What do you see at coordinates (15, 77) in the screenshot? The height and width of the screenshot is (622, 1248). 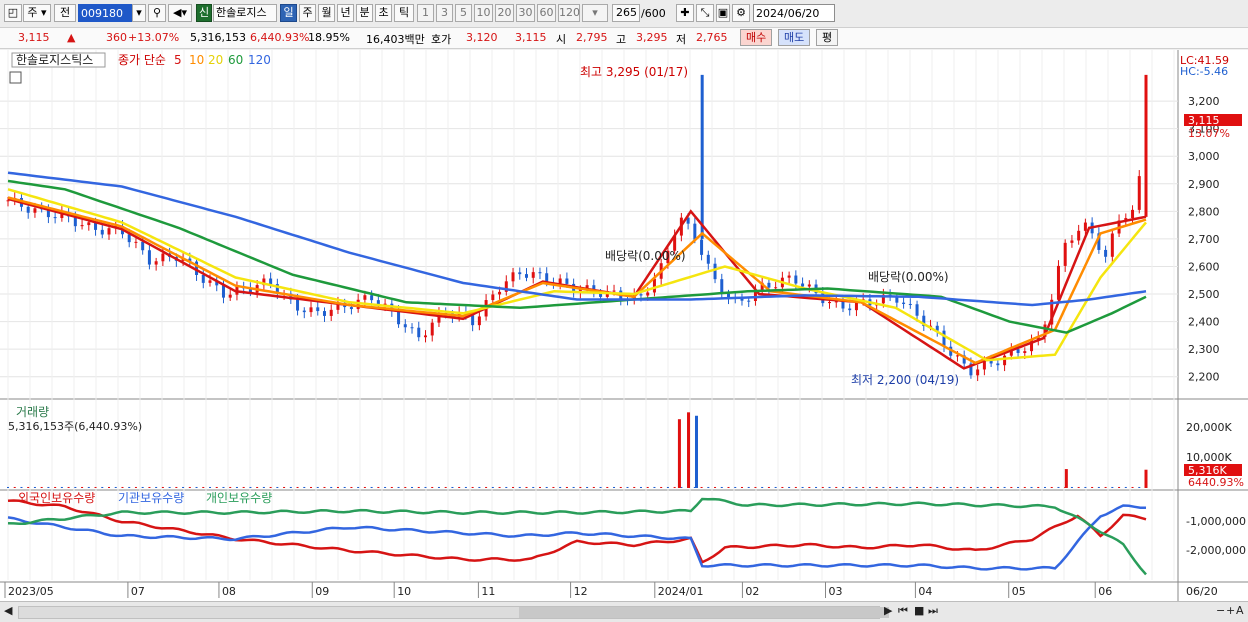 I see `table-icon` at bounding box center [15, 77].